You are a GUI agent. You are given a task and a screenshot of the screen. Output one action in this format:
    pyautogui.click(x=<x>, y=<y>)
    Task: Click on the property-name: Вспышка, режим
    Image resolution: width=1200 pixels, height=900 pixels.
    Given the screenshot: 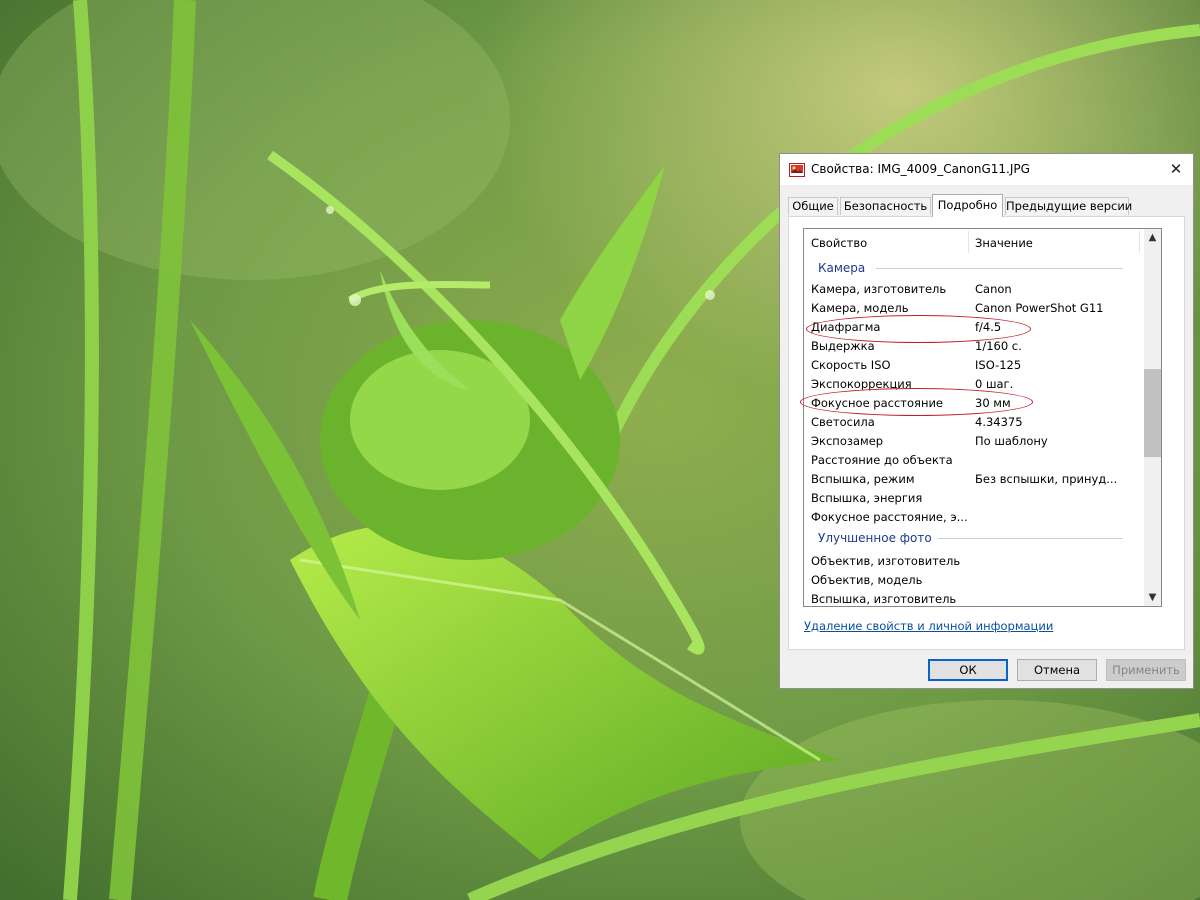 What is the action you would take?
    pyautogui.click(x=863, y=479)
    